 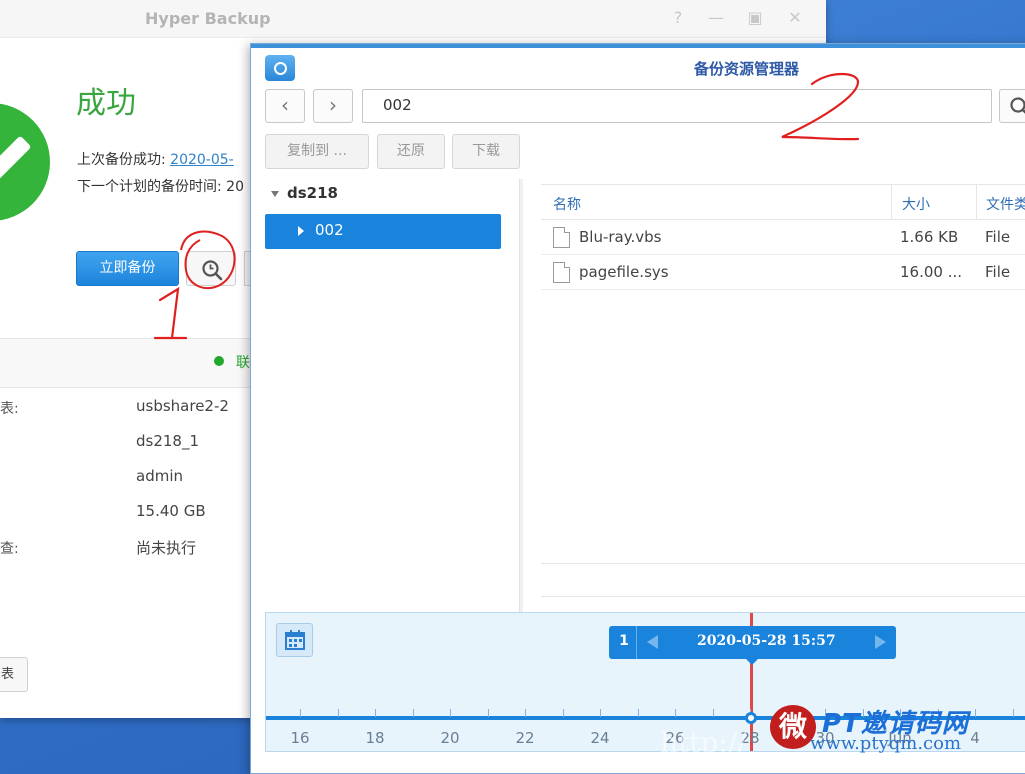 I want to click on next-backup-label: 下一个计划的备份时间:, so click(x=149, y=187).